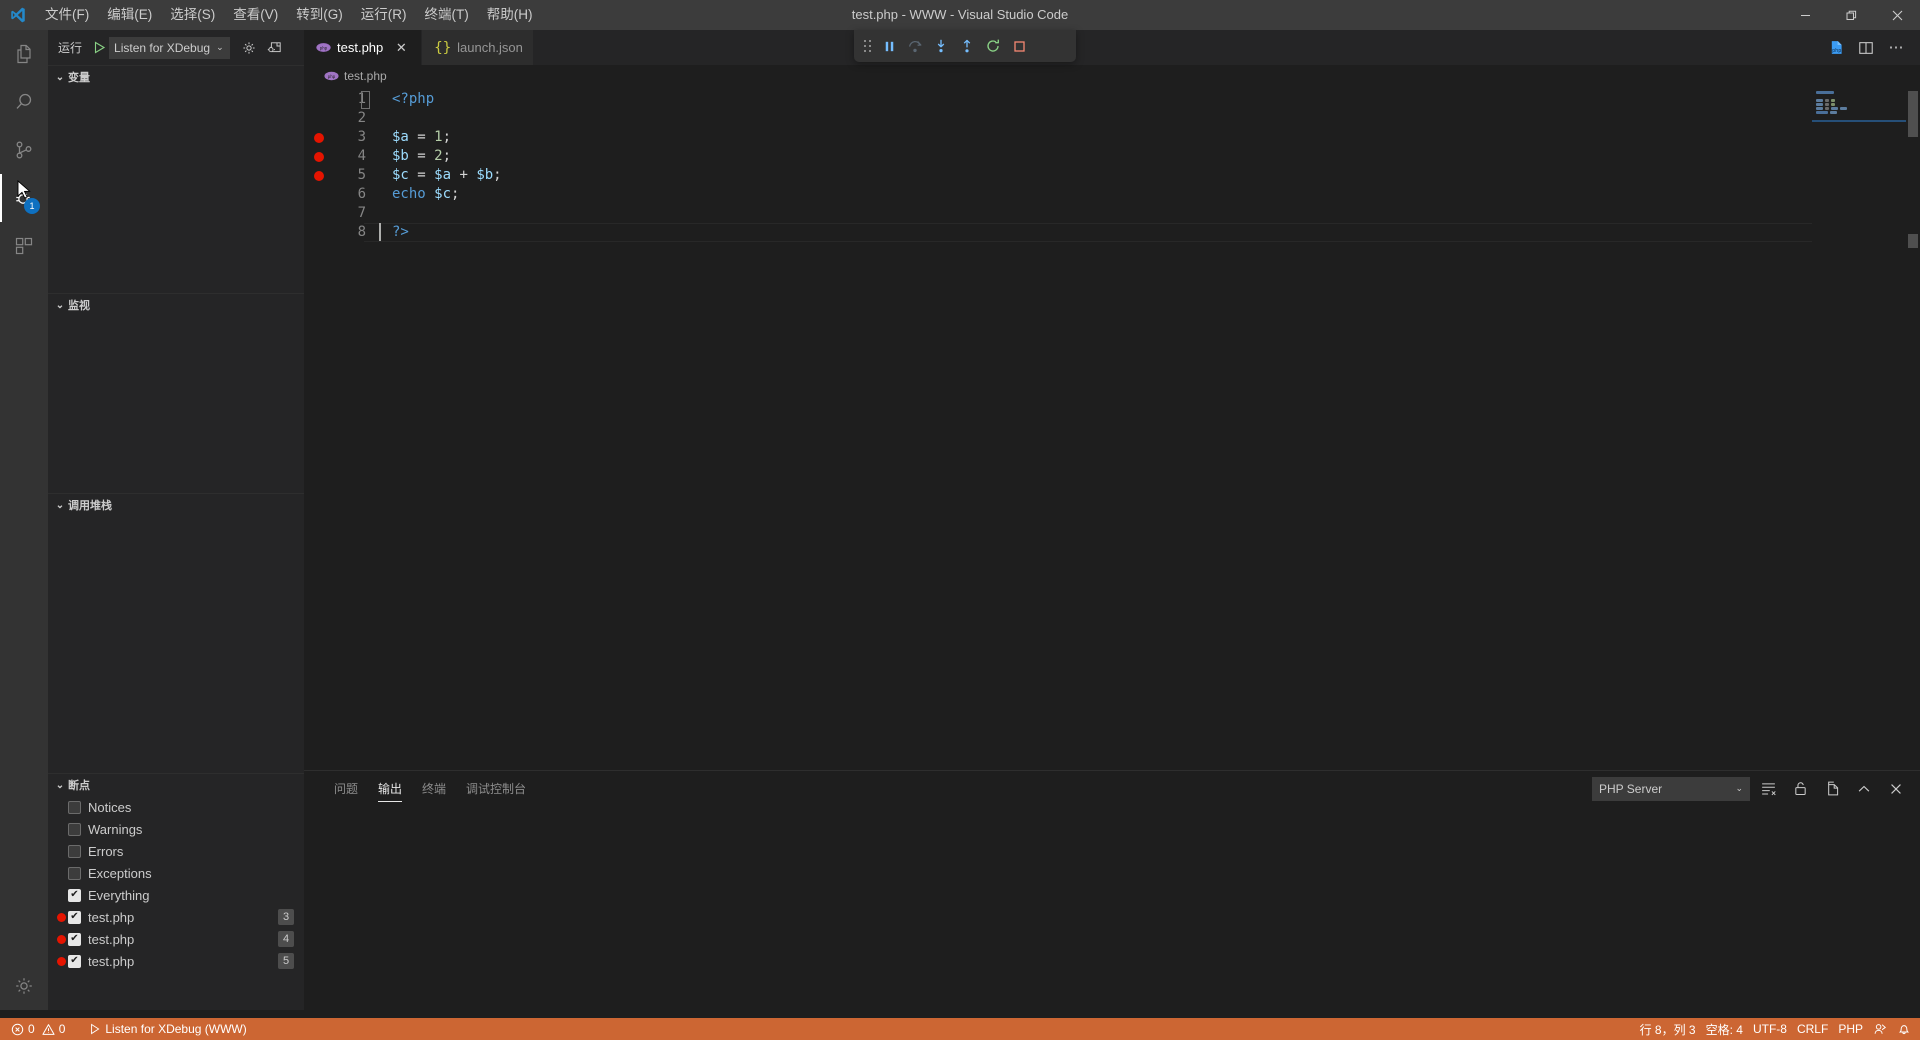 The height and width of the screenshot is (1040, 1920). Describe the element at coordinates (1896, 48) in the screenshot. I see `more-actions-button: ⋯` at that location.